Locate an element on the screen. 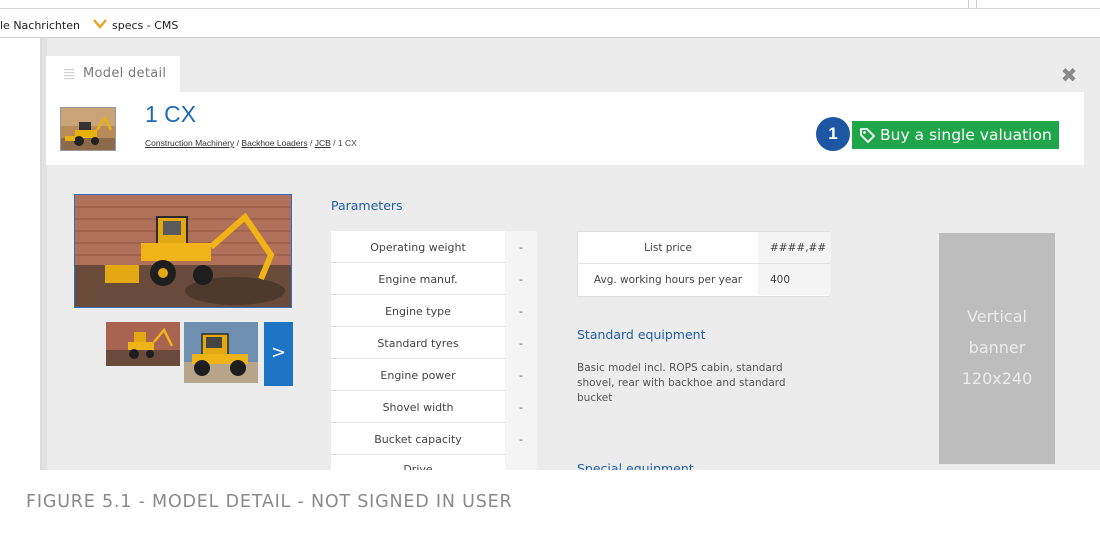 The image size is (1100, 536). banner-line: Vertical is located at coordinates (997, 316).